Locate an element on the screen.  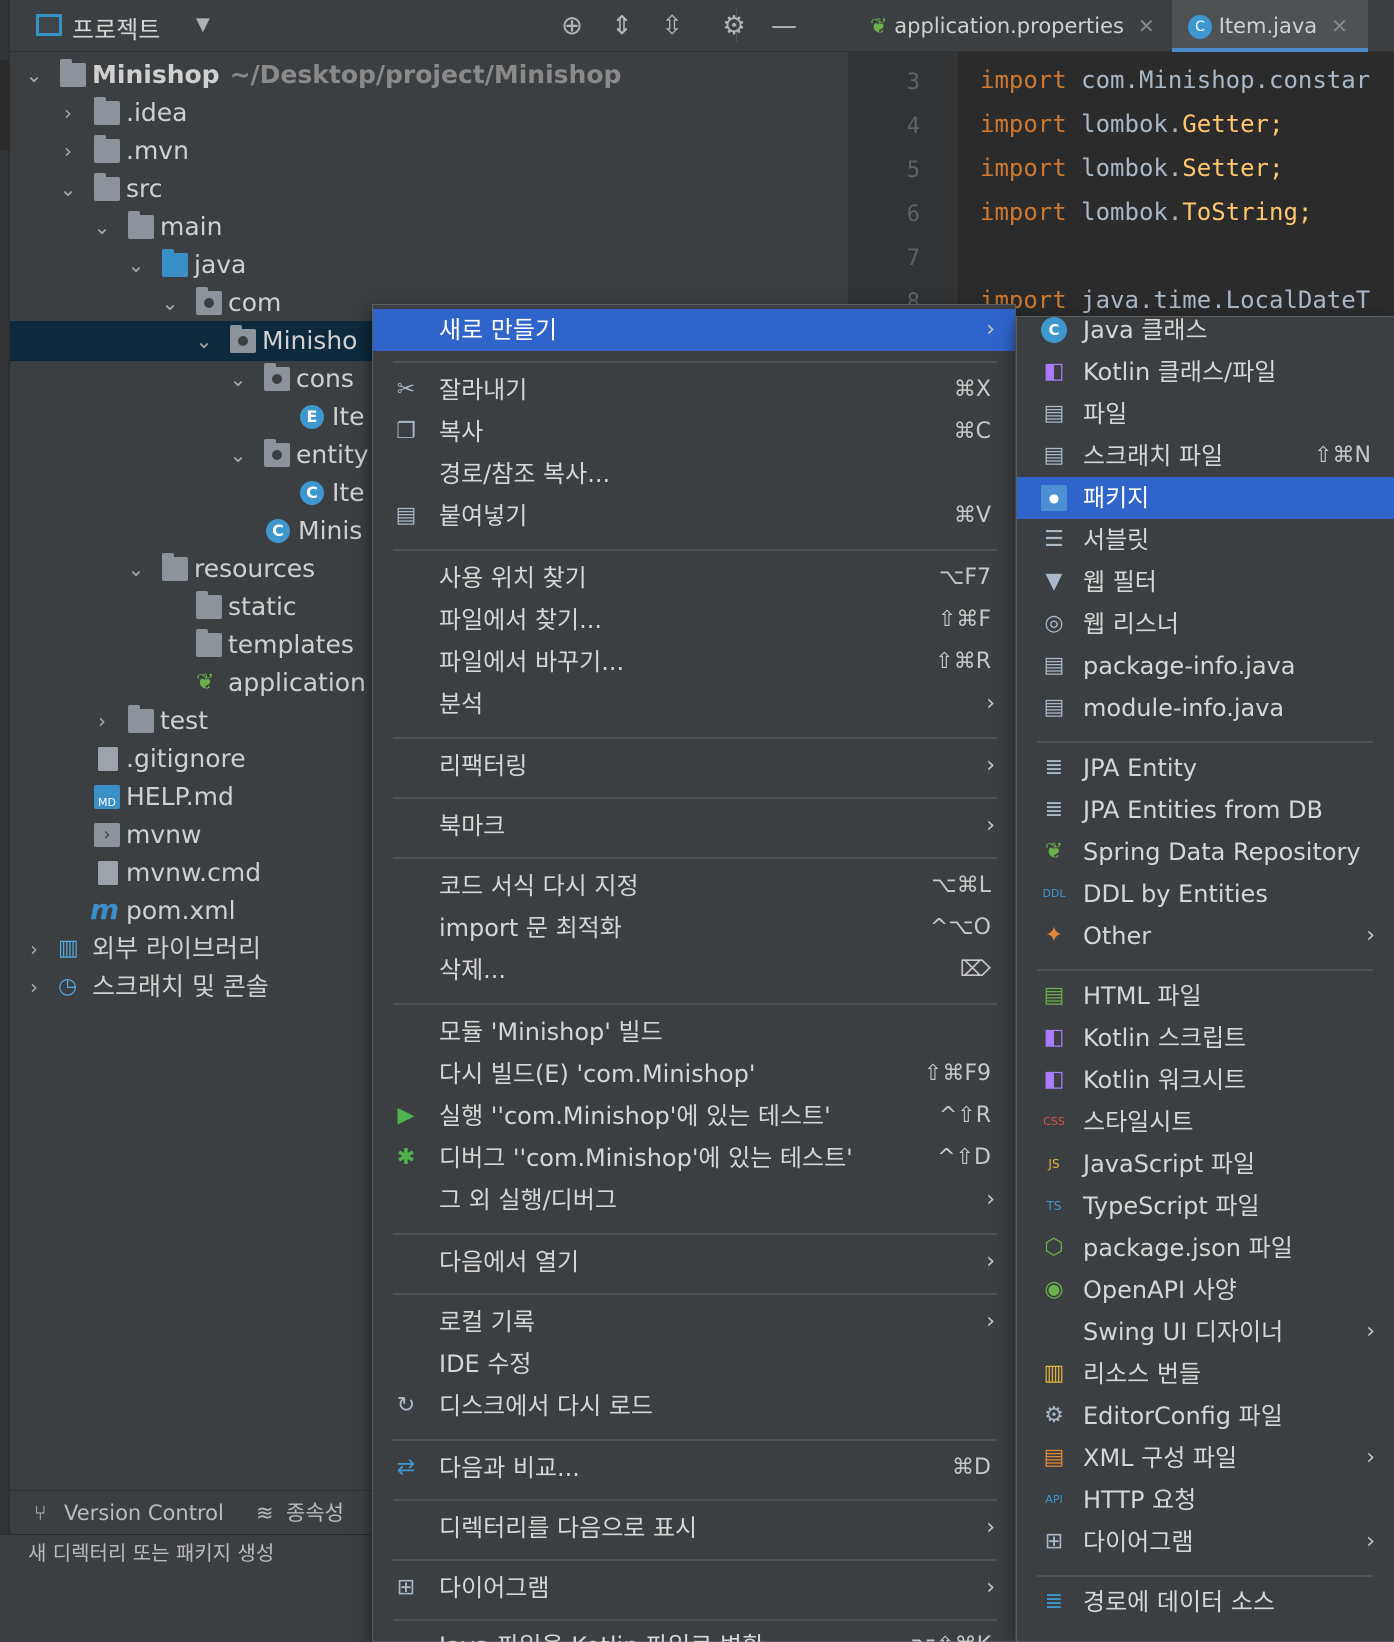
code-line: import lombok.ToString; is located at coordinates (1146, 212).